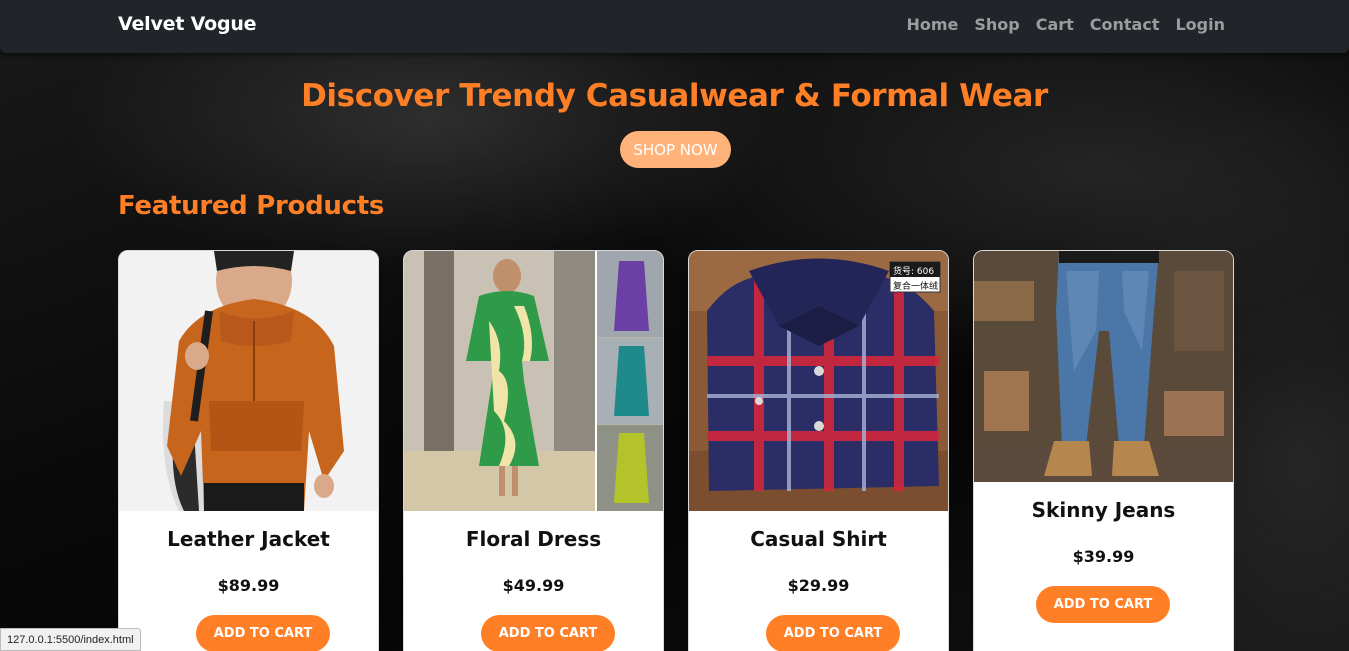 The height and width of the screenshot is (651, 1349). What do you see at coordinates (818, 539) in the screenshot?
I see `product-name: Casual Shirt` at bounding box center [818, 539].